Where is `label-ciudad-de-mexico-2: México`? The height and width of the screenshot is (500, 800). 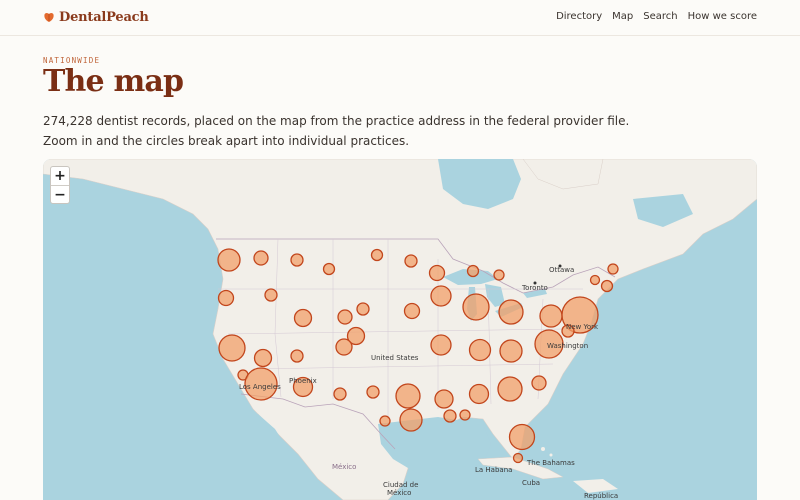
label-ciudad-de-mexico-2: México is located at coordinates (399, 493).